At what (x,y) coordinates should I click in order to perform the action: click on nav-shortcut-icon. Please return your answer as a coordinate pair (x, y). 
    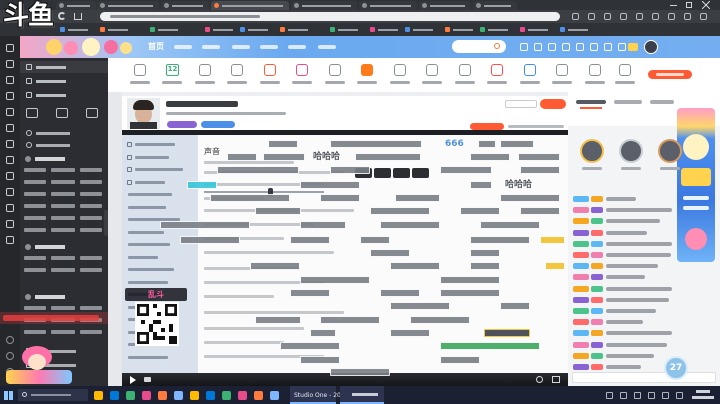
    Looking at the image, I should click on (32, 113).